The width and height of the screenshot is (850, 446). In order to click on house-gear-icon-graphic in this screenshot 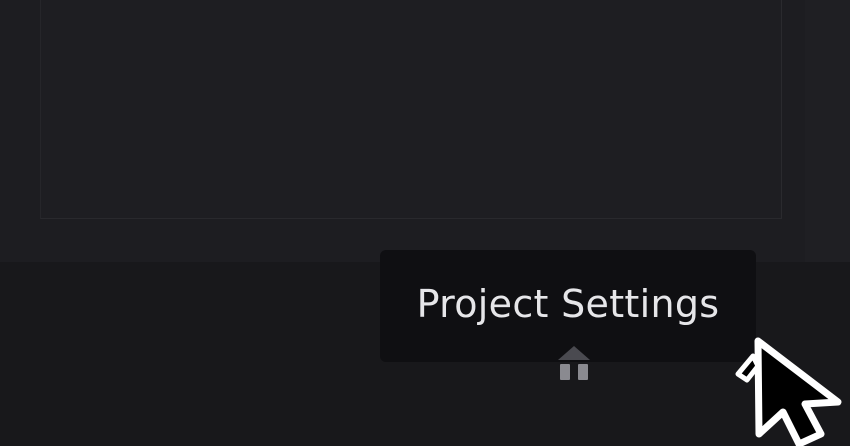, I will do `click(574, 363)`.